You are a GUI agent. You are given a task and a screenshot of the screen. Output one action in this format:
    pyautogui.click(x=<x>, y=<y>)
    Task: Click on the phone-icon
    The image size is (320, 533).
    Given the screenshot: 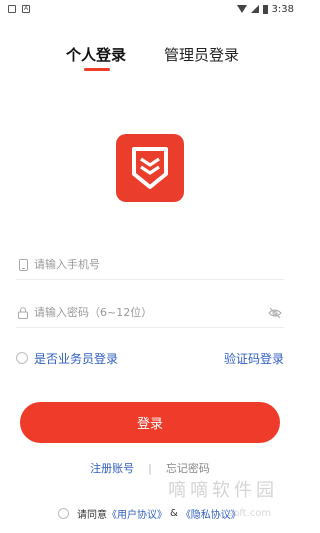 What is the action you would take?
    pyautogui.click(x=23, y=265)
    